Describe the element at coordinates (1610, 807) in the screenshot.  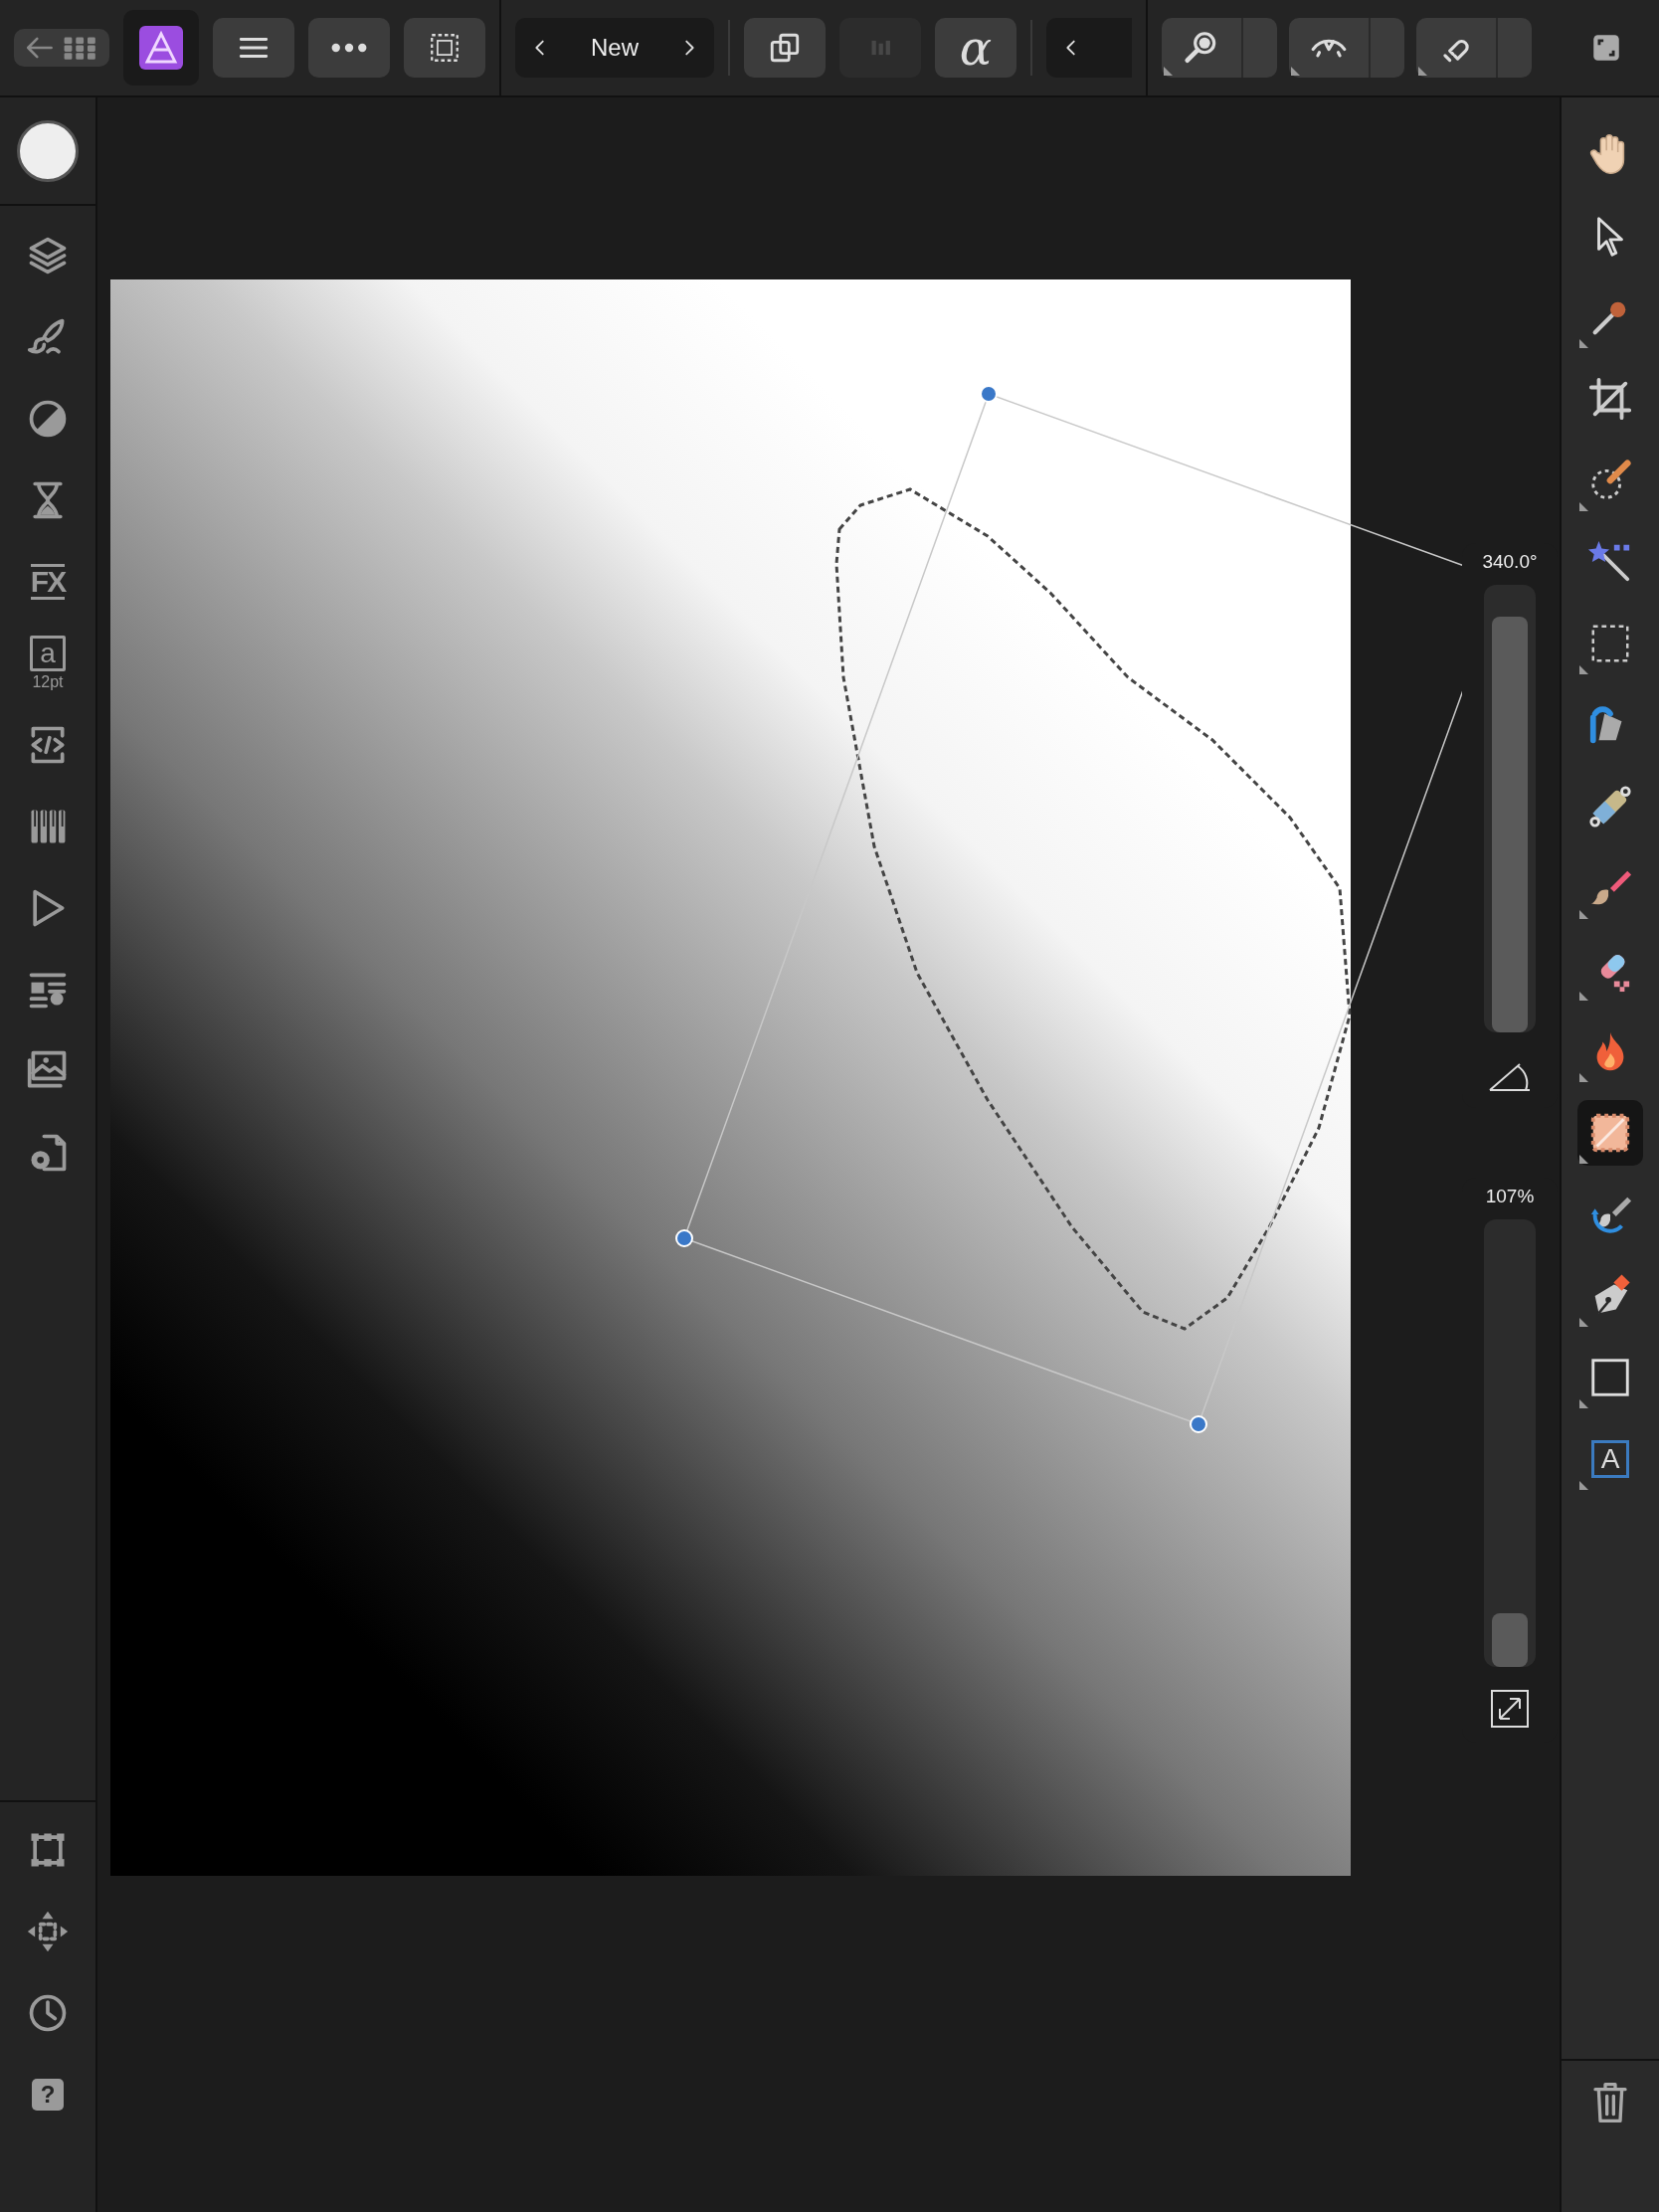
I see `gradient-icon` at that location.